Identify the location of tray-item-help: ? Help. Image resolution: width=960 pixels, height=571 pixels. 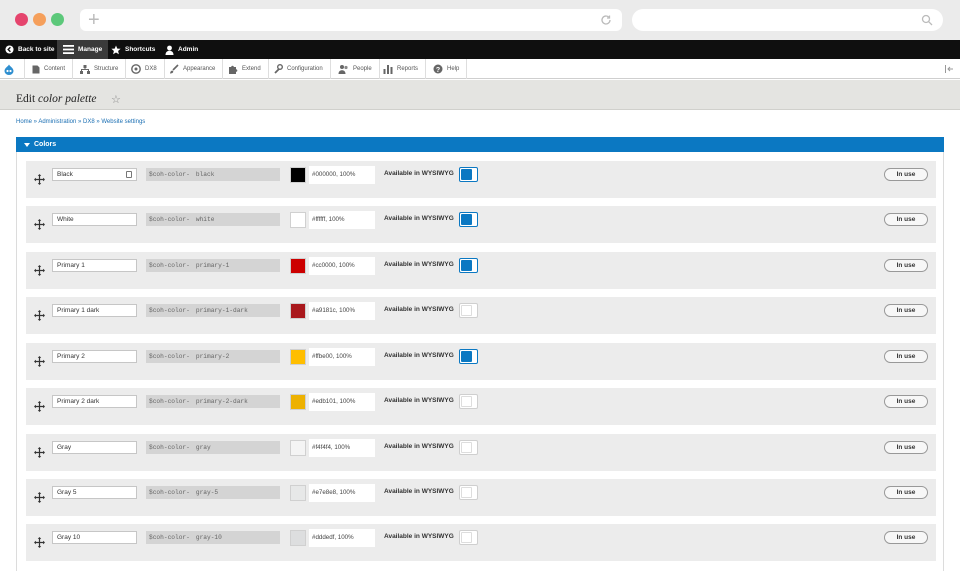
(448, 69).